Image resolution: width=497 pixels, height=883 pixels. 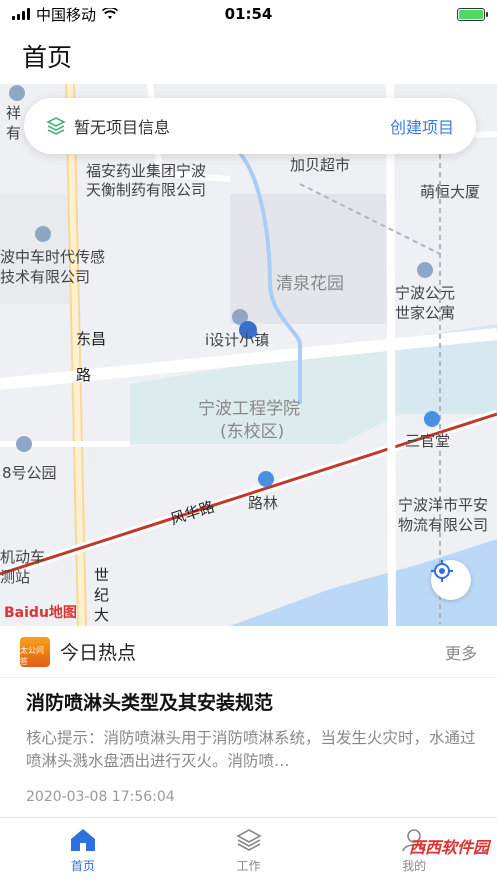 What do you see at coordinates (249, 409) in the screenshot?
I see `map-label: 宁波工程学院` at bounding box center [249, 409].